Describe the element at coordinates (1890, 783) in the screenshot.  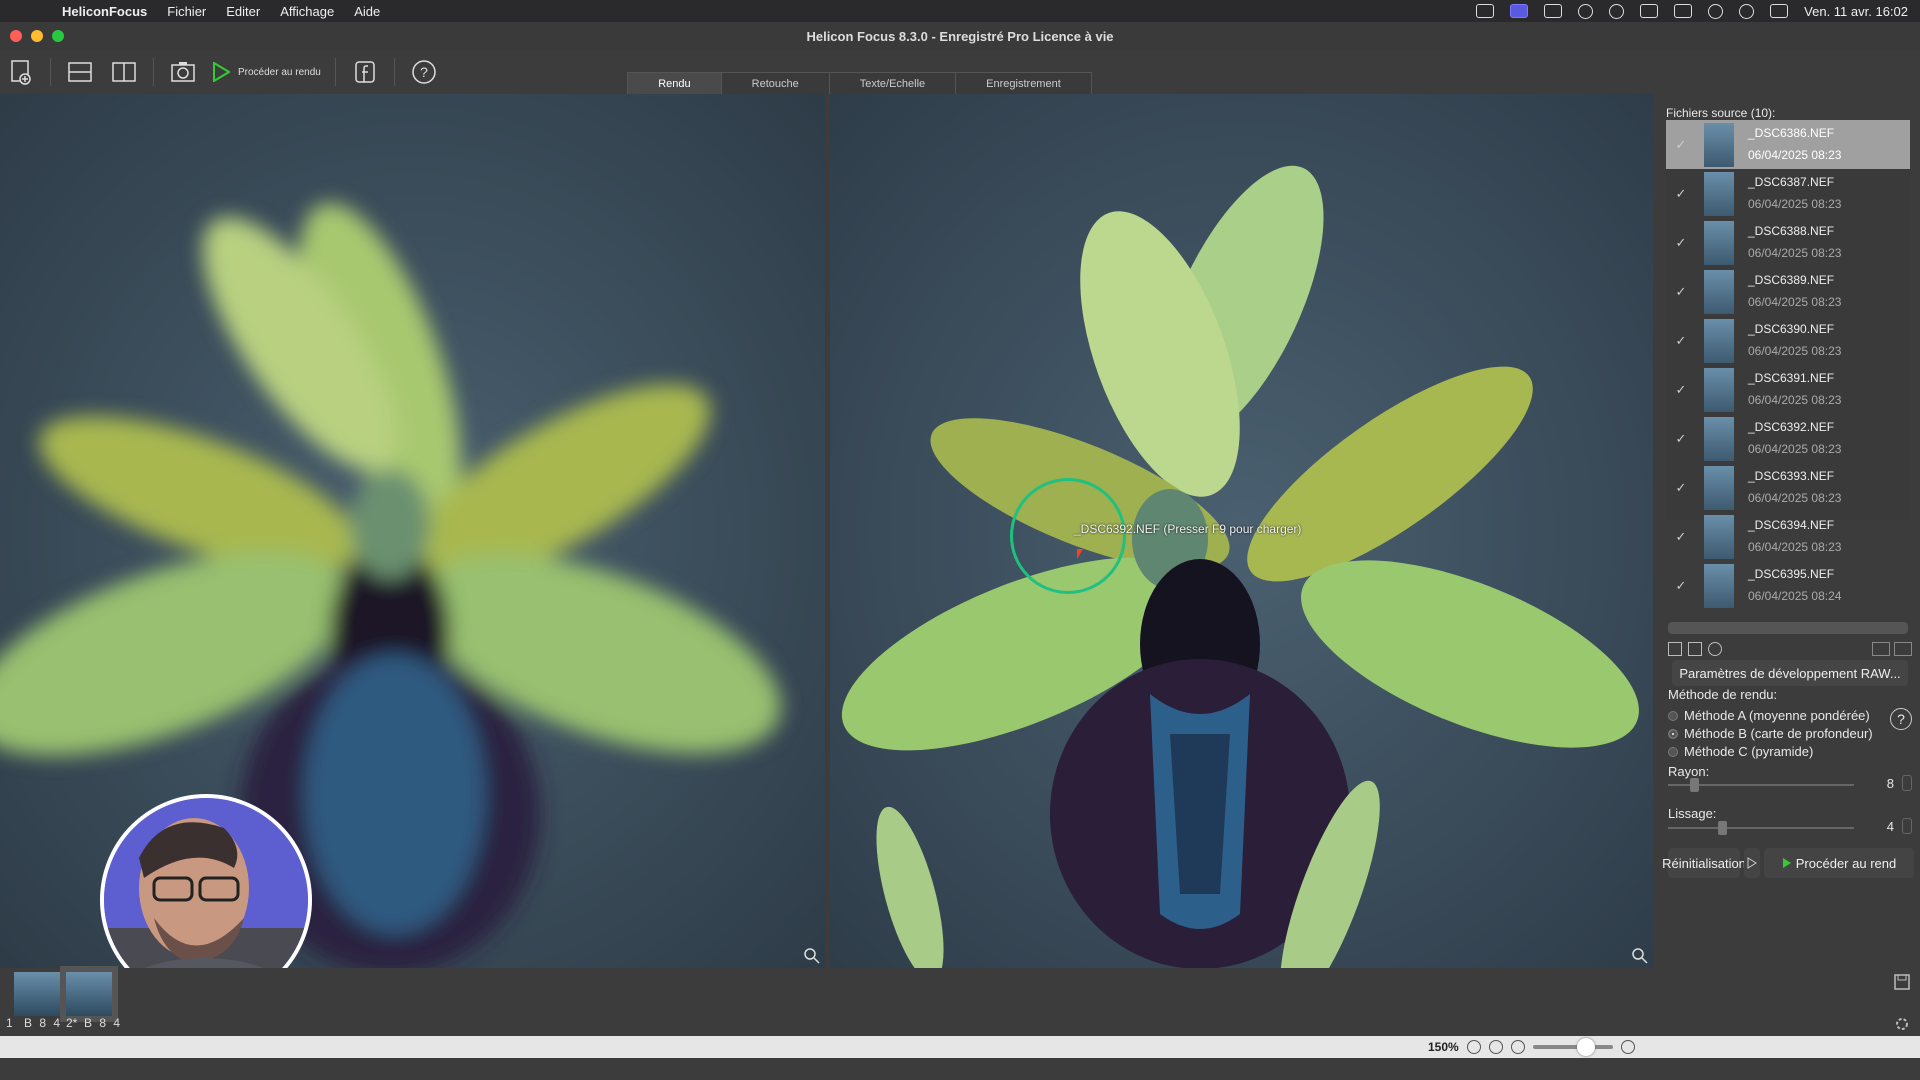
I see `radius-value: 8` at that location.